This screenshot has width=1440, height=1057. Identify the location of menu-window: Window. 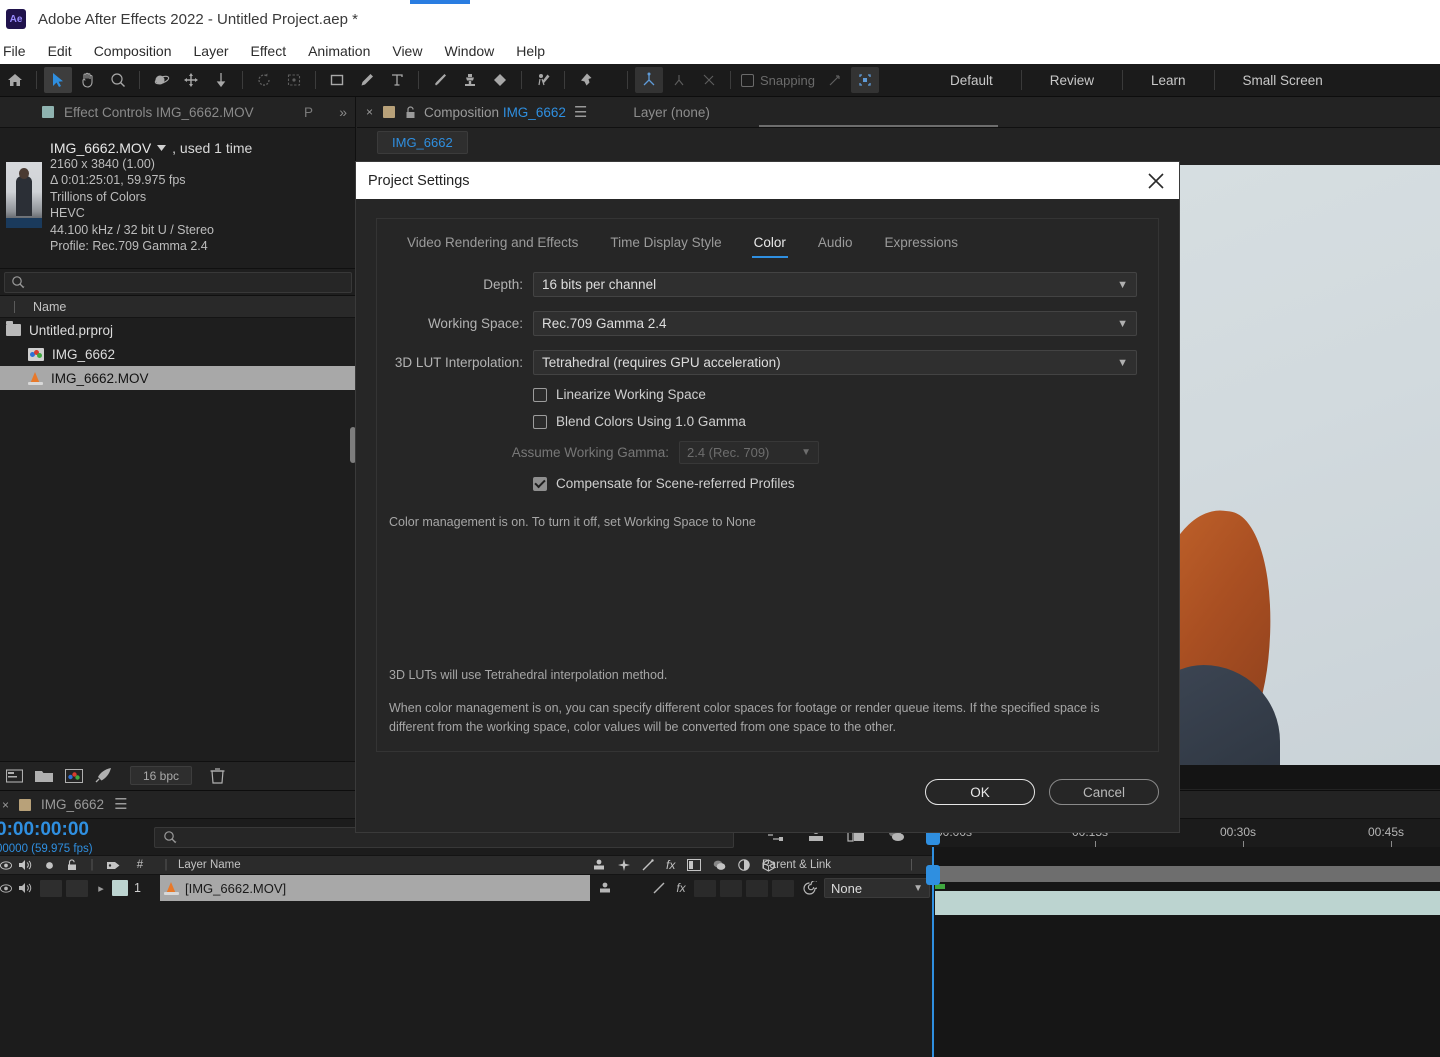
(469, 51).